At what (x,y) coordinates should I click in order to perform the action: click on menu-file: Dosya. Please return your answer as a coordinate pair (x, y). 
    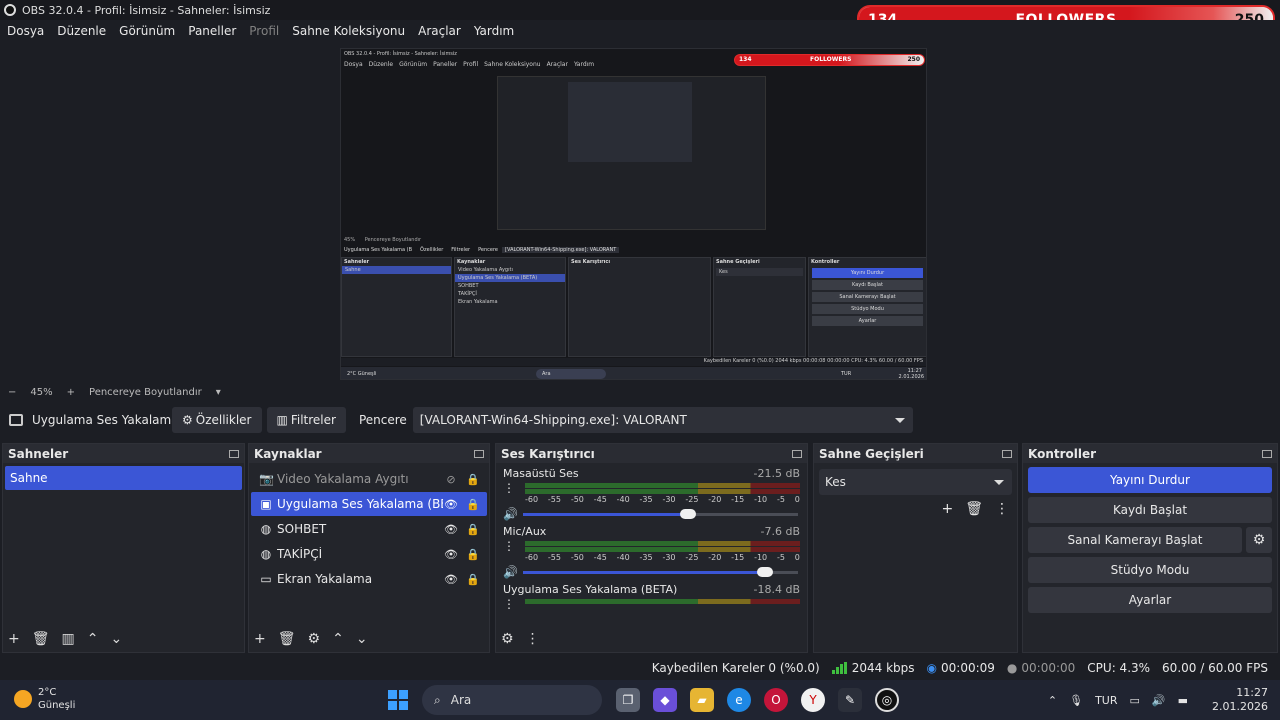
    Looking at the image, I should click on (25, 31).